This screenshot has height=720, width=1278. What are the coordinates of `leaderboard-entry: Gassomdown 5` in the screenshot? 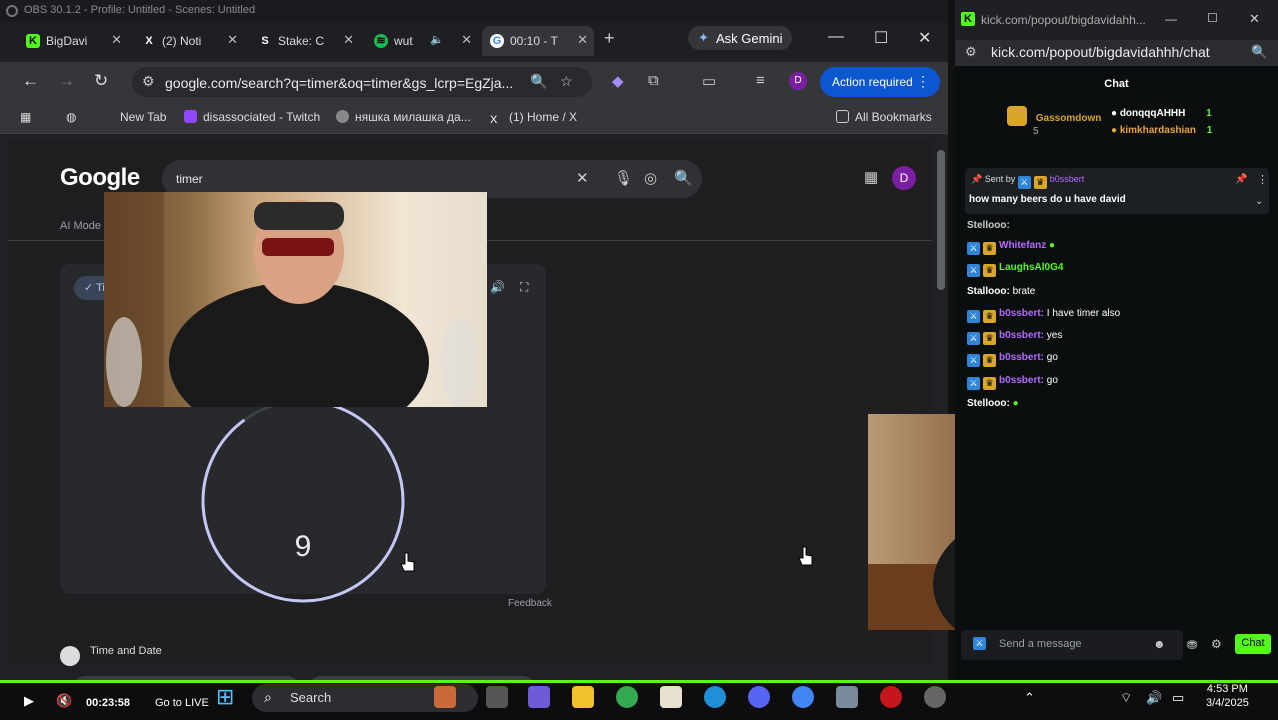 It's located at (1054, 121).